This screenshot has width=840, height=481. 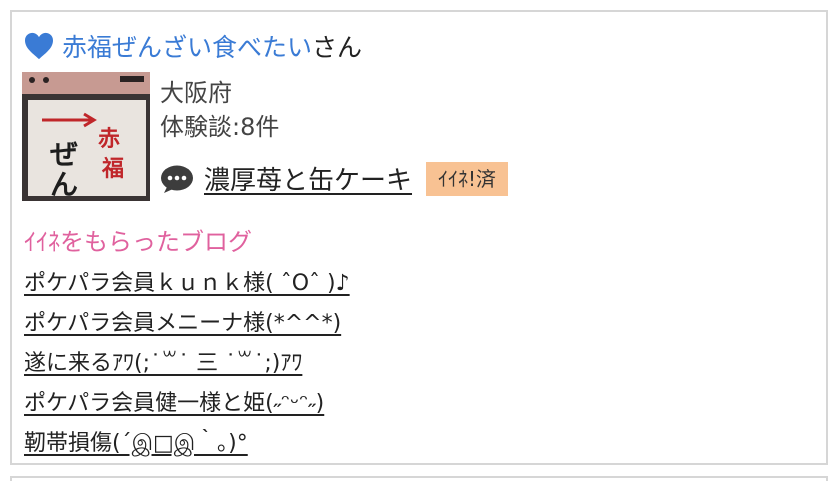 I want to click on sign-char-3: ぜ, so click(x=64, y=154).